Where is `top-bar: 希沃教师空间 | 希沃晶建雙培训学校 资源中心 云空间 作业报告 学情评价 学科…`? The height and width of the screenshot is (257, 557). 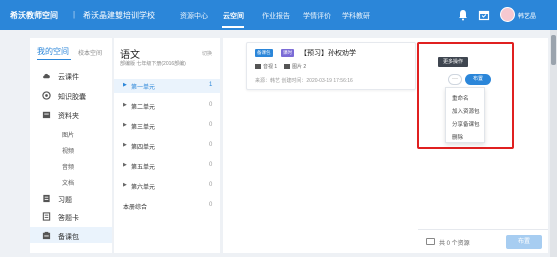
top-bar: 希沃教师空间 | 希沃晶建雙培训学校 资源中心 云空间 作业报告 学情评价 学科… is located at coordinates (278, 15).